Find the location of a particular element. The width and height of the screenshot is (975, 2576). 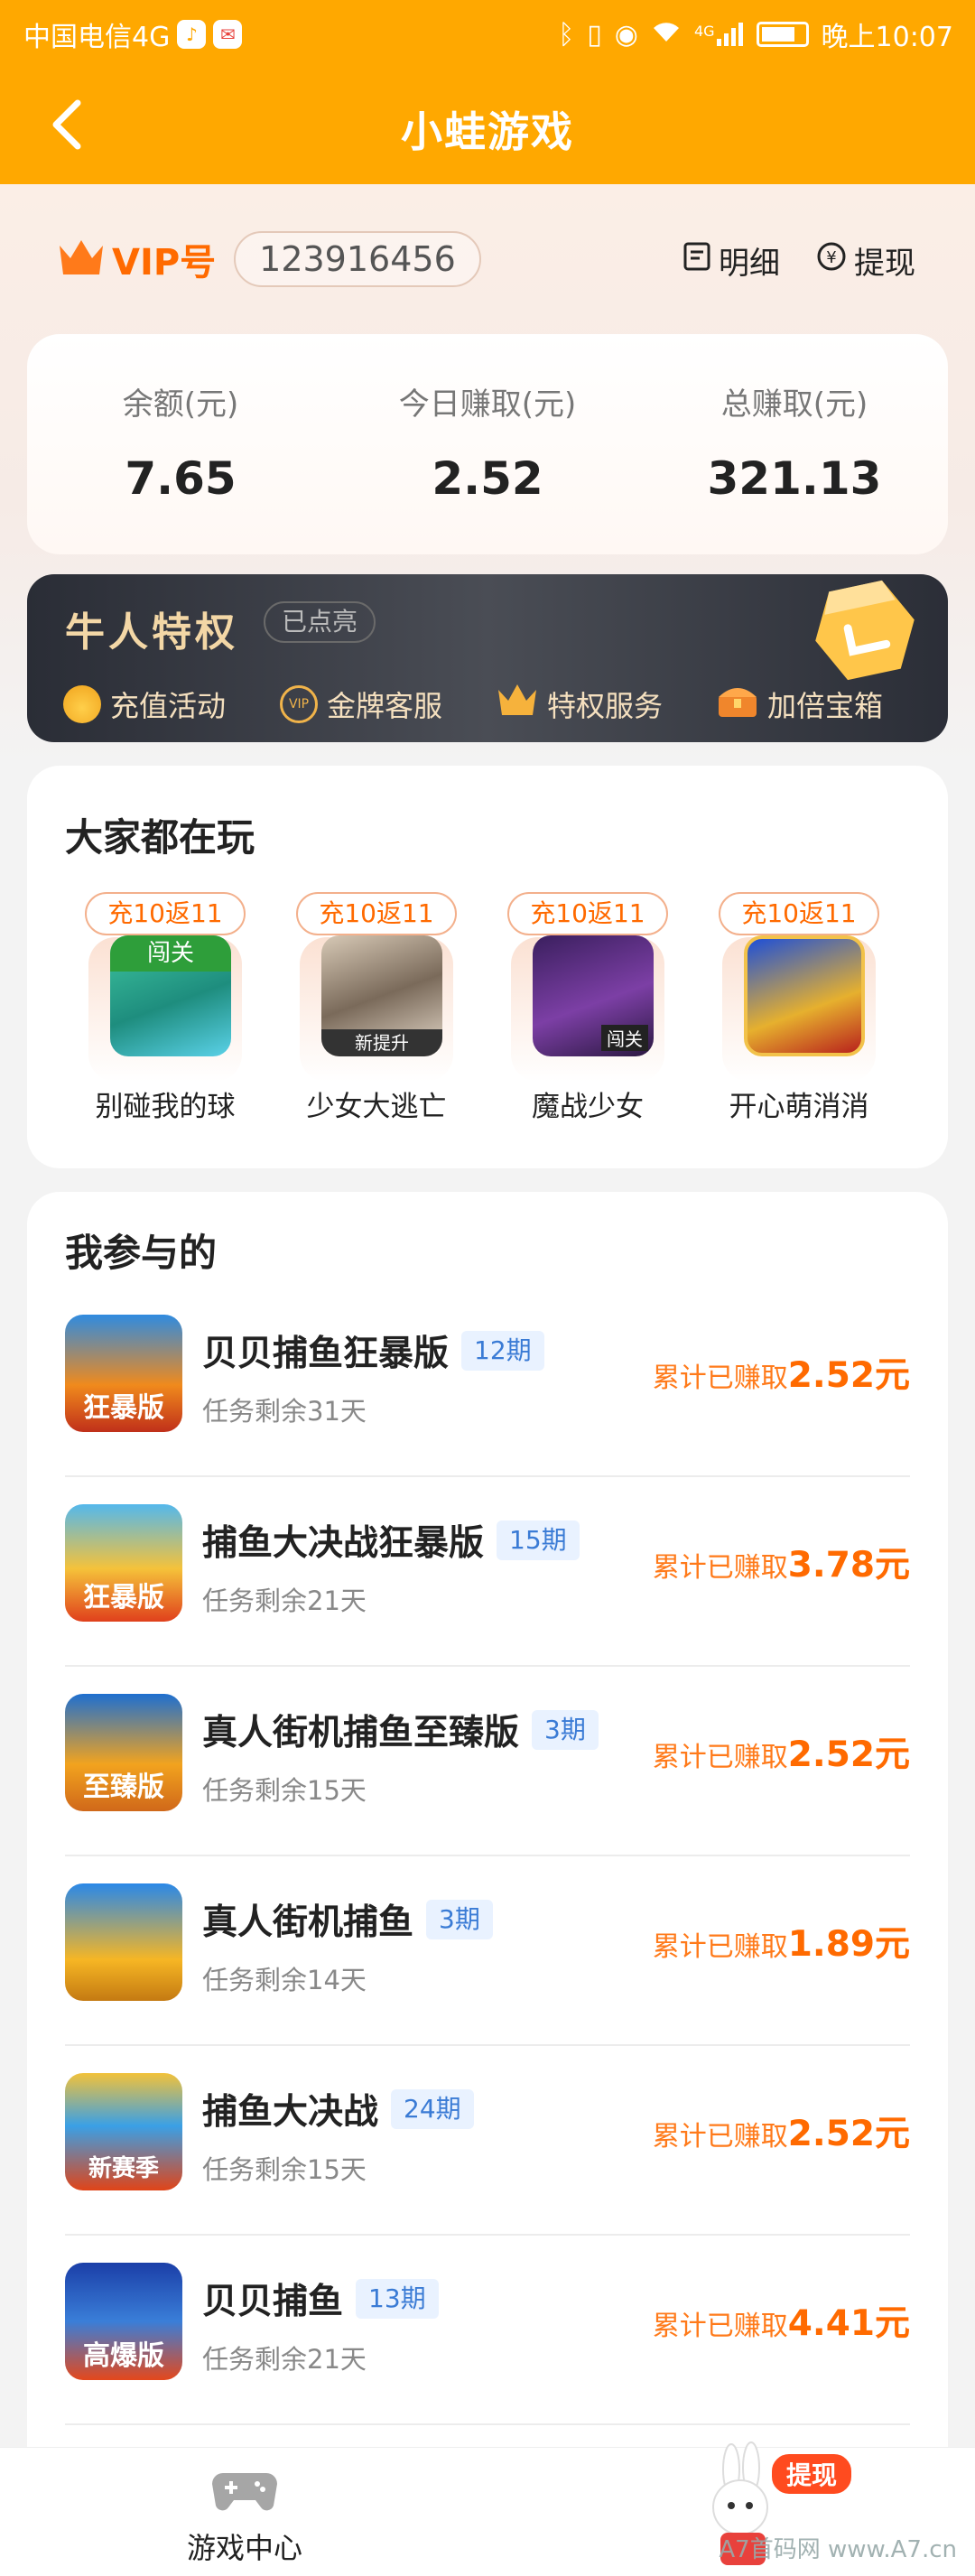

nav-bar: 小蛙游戏 is located at coordinates (487, 124).